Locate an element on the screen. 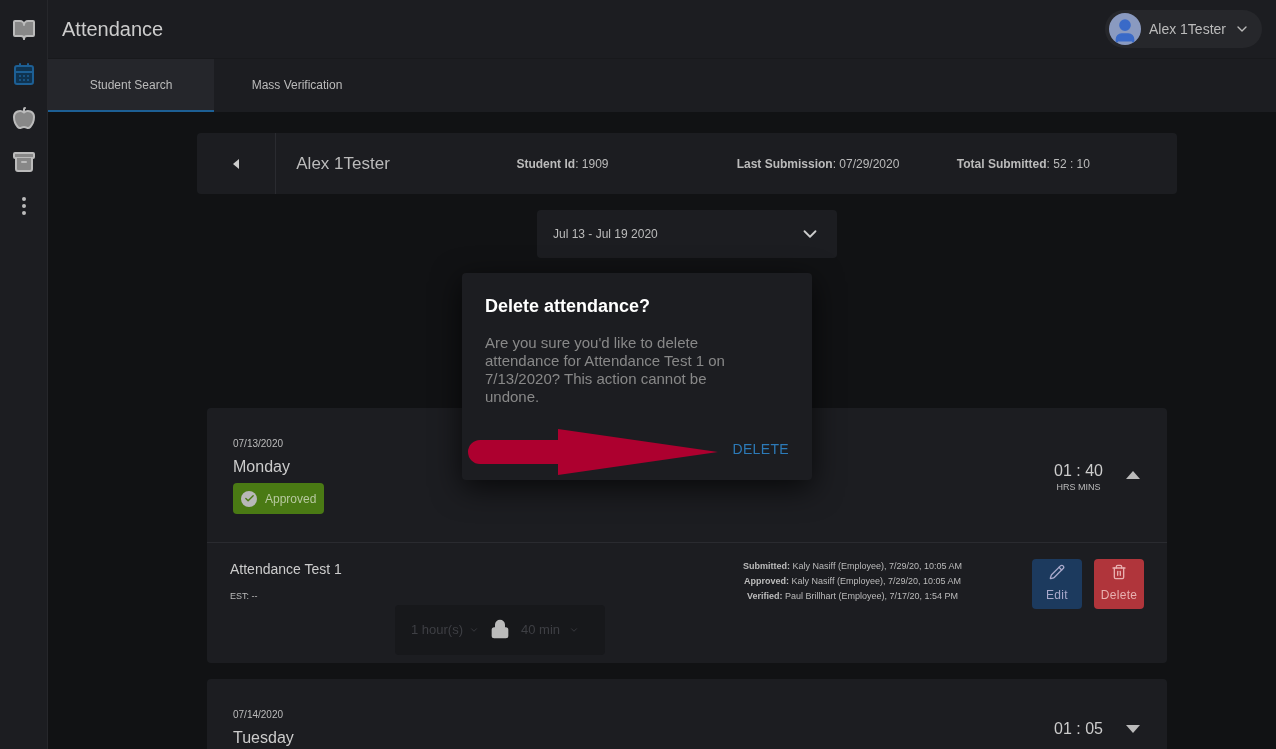  student-field: Student Id: 1909 is located at coordinates (626, 163).